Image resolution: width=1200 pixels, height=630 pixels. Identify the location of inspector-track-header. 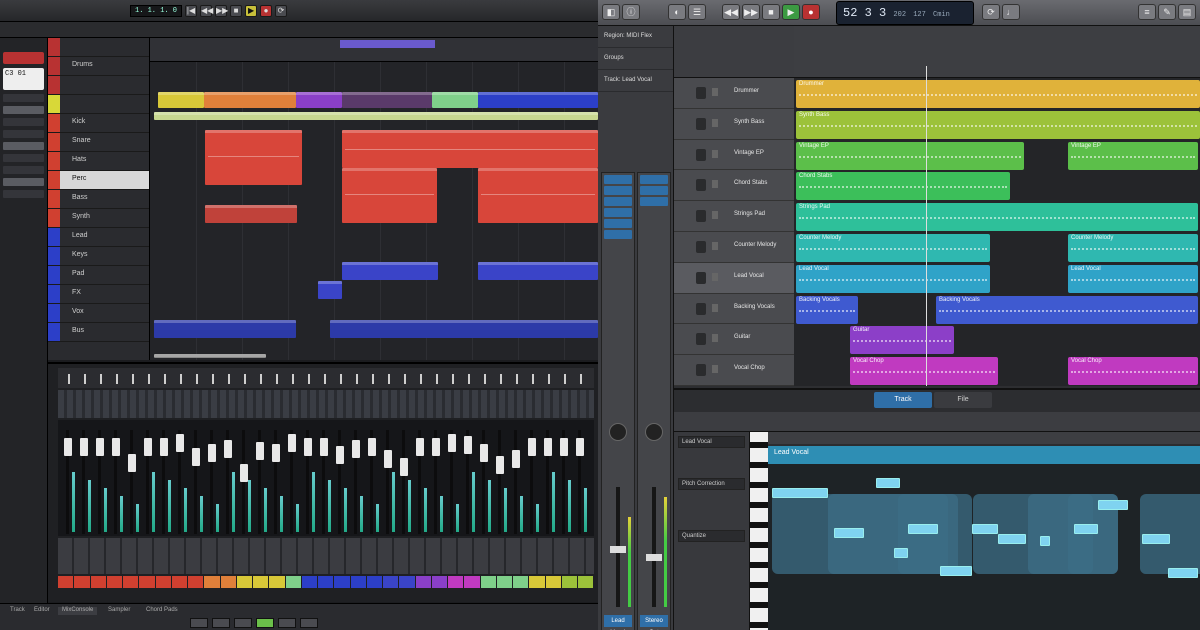
(23, 58).